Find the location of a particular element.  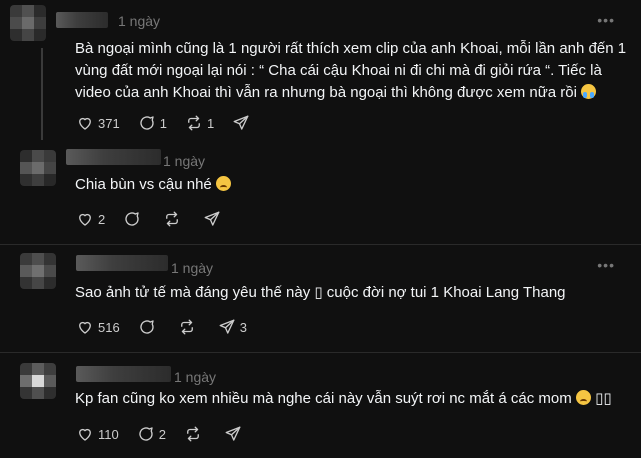

like-count: 2 is located at coordinates (102, 219).